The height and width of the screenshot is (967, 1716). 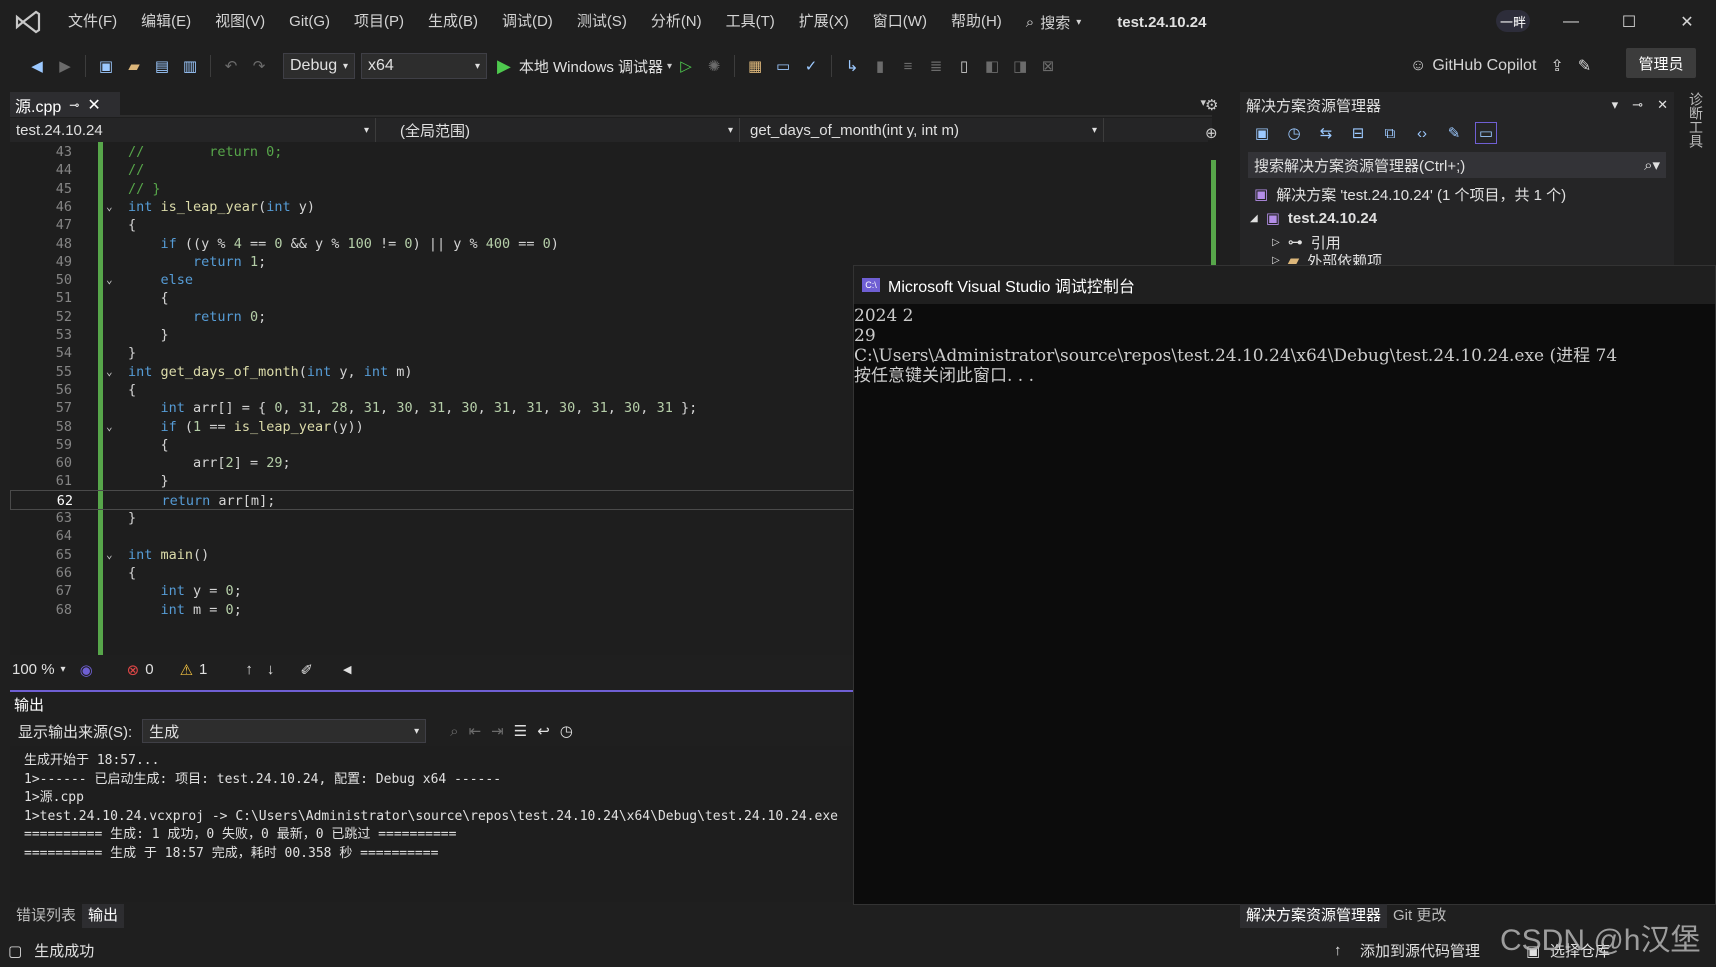 What do you see at coordinates (1571, 22) in the screenshot?
I see `minimize-icon: —` at bounding box center [1571, 22].